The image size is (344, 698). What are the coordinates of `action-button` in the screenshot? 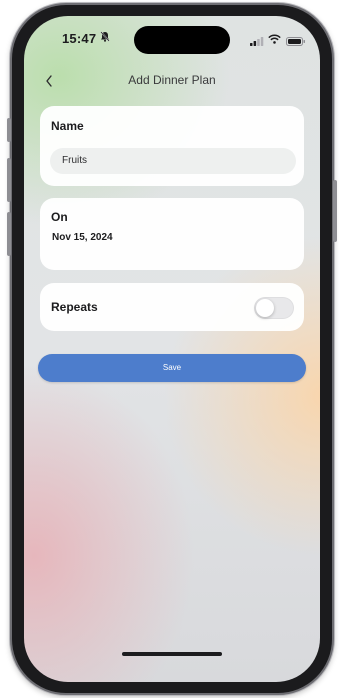 It's located at (9, 130).